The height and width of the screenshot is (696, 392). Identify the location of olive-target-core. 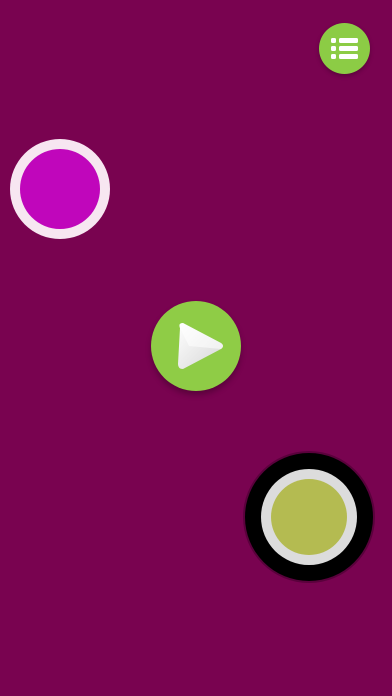
(309, 517).